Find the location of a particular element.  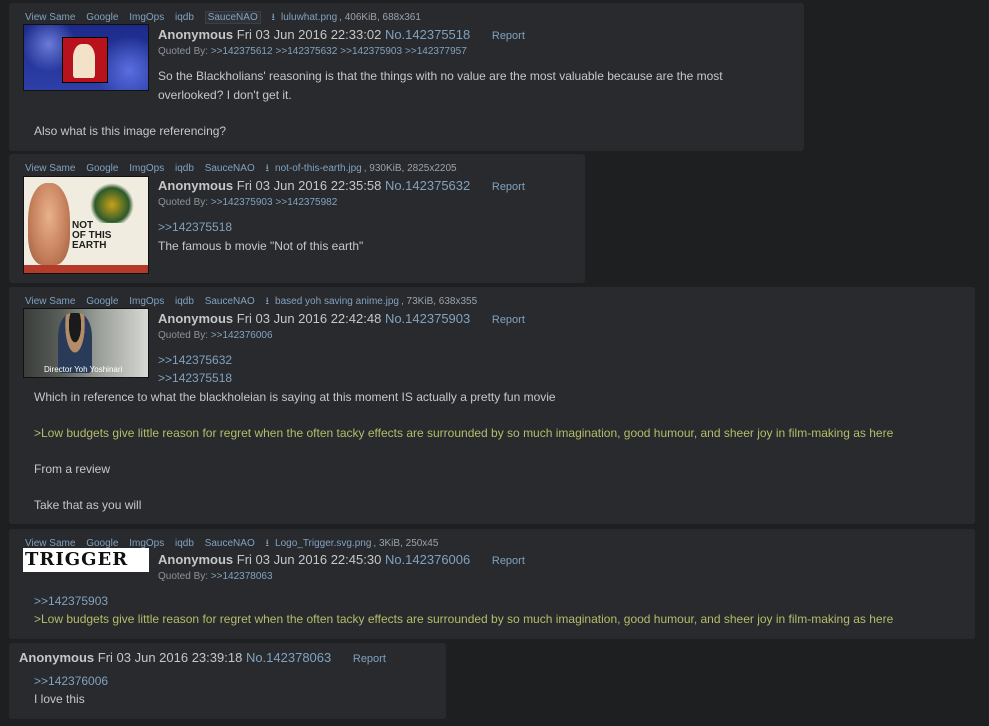

post-number: No.142375903 is located at coordinates (427, 318).